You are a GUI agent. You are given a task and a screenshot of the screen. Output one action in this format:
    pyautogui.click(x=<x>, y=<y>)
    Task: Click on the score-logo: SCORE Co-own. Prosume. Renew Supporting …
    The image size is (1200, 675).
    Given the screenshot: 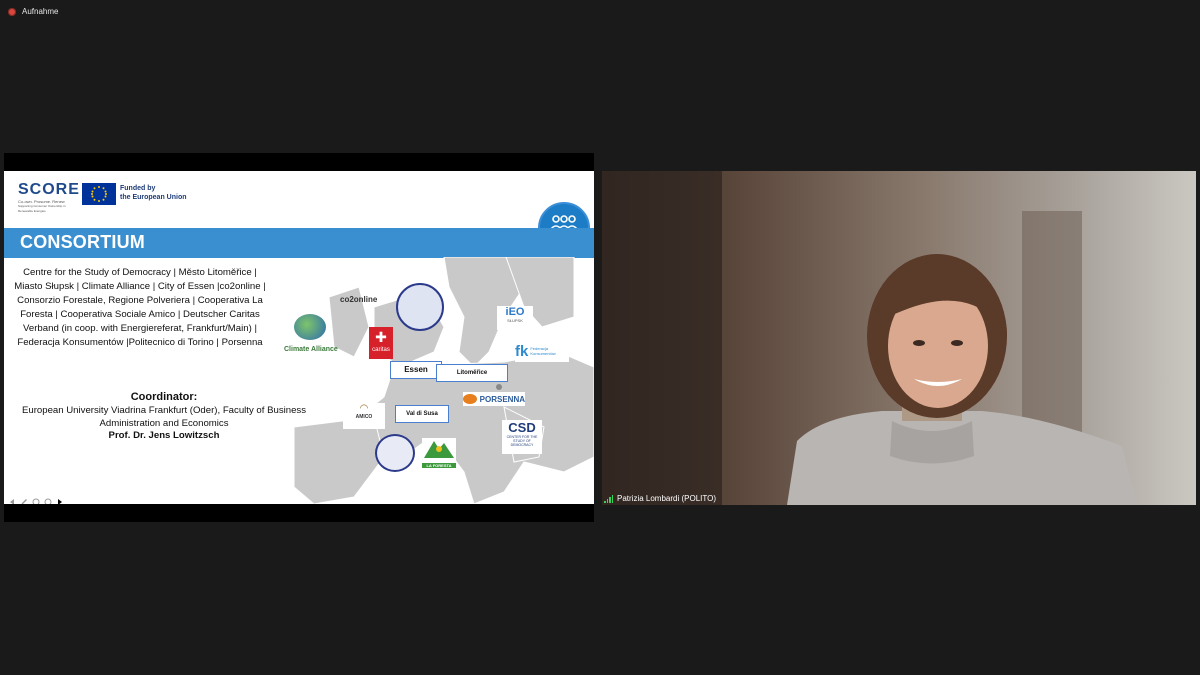 What is the action you would take?
    pyautogui.click(x=49, y=197)
    